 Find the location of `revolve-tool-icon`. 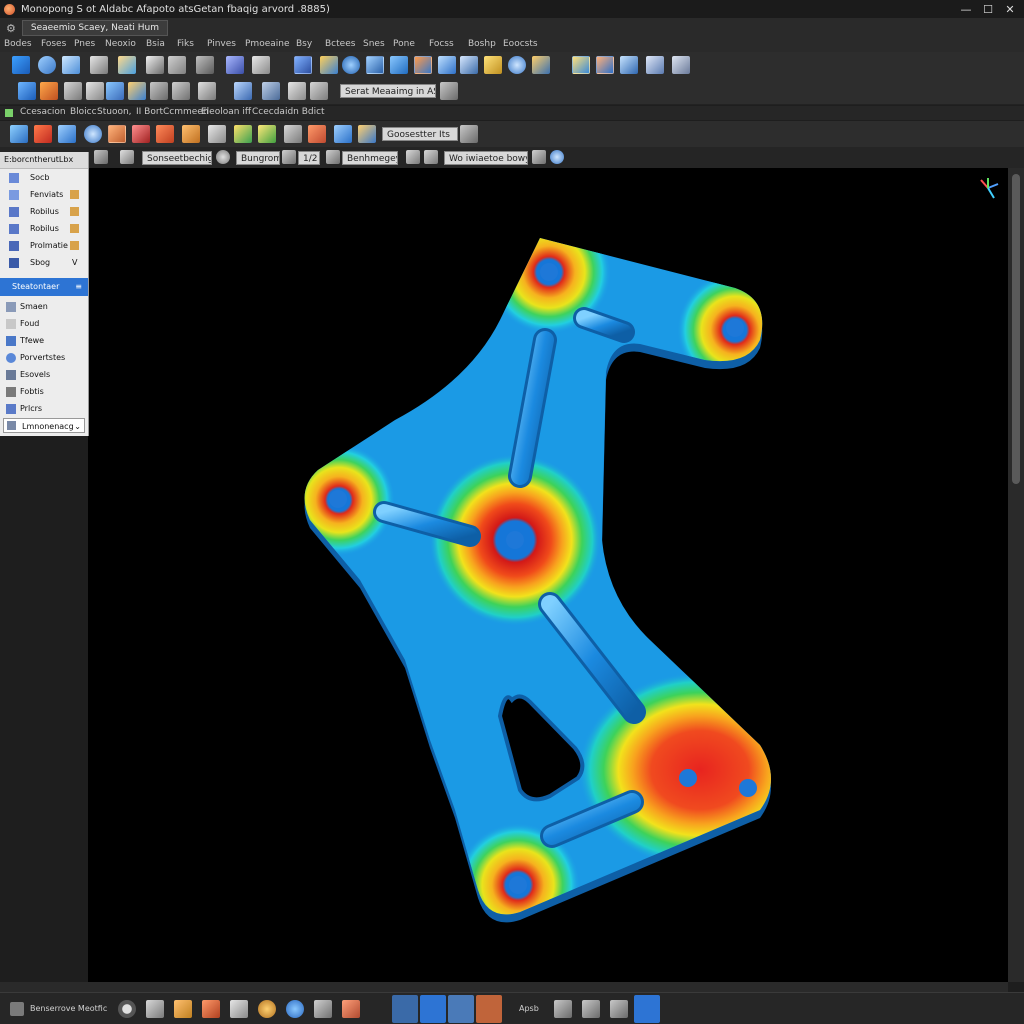

revolve-tool-icon is located at coordinates (47, 65).